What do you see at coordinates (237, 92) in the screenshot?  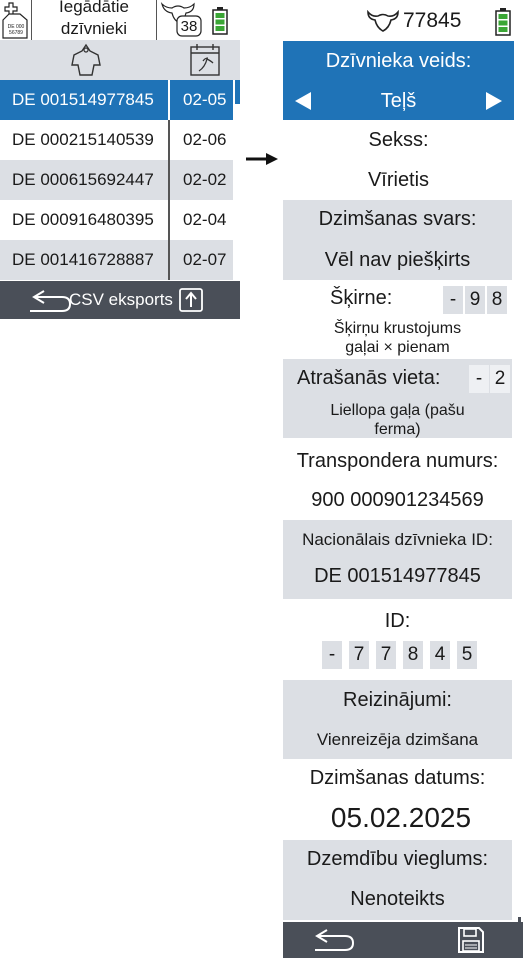 I see `selection-marker` at bounding box center [237, 92].